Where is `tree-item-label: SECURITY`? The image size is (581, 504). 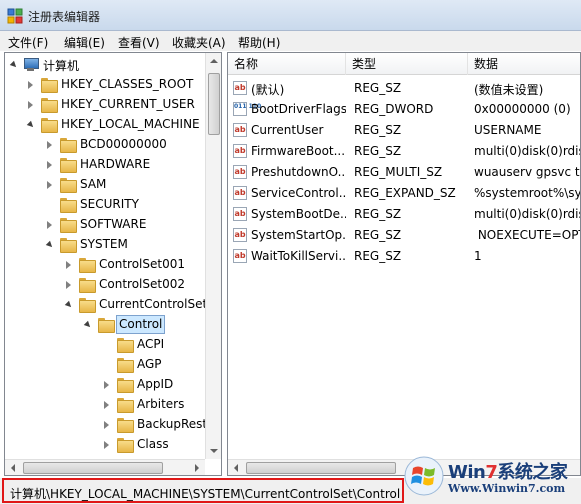
tree-item-label: SECURITY is located at coordinates (109, 204).